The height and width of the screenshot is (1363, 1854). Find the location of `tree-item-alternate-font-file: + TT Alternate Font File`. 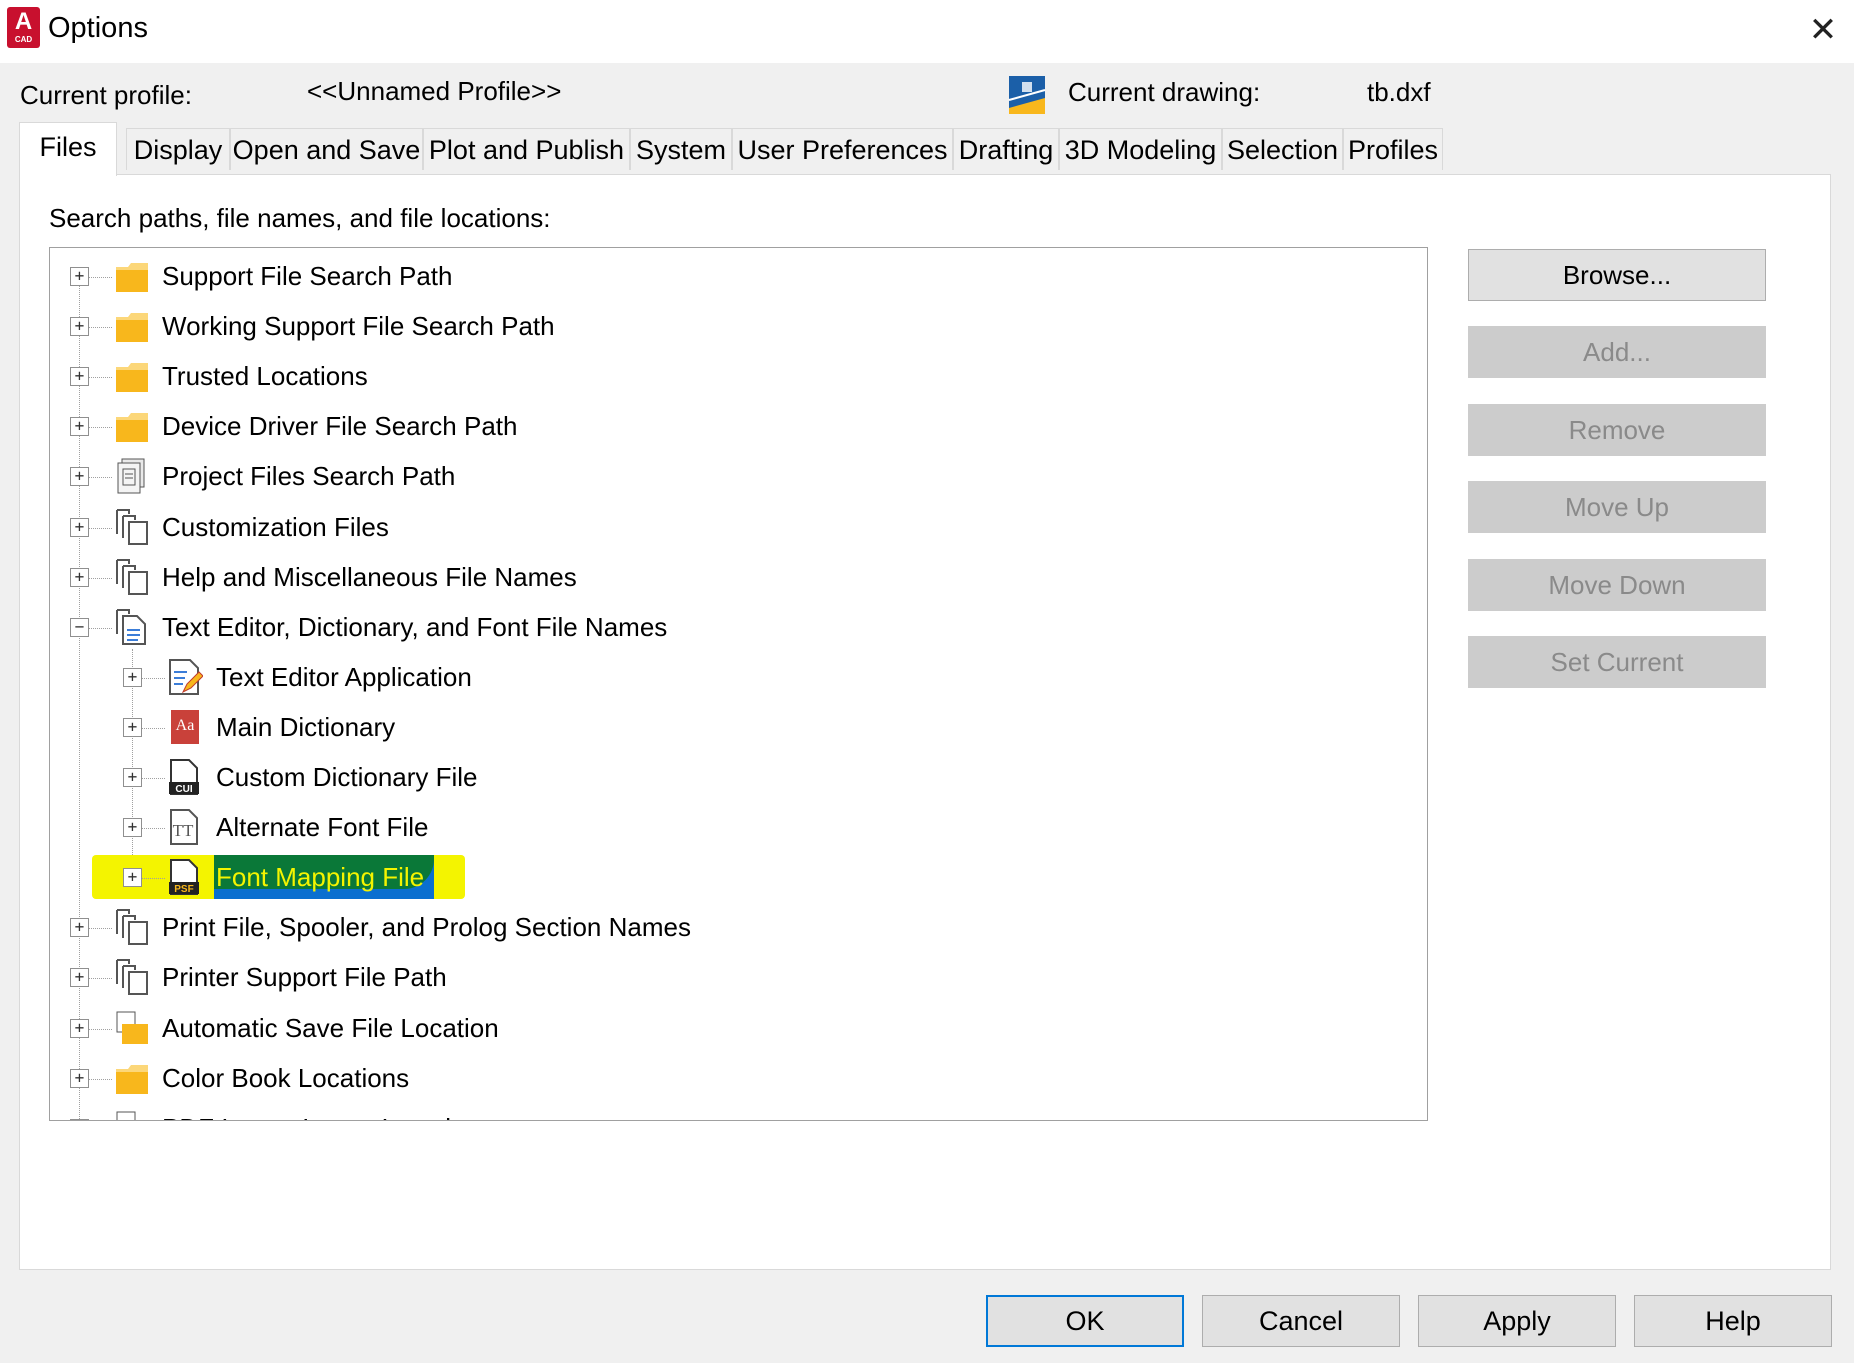

tree-item-alternate-font-file: + TT Alternate Font File is located at coordinates (715, 828).